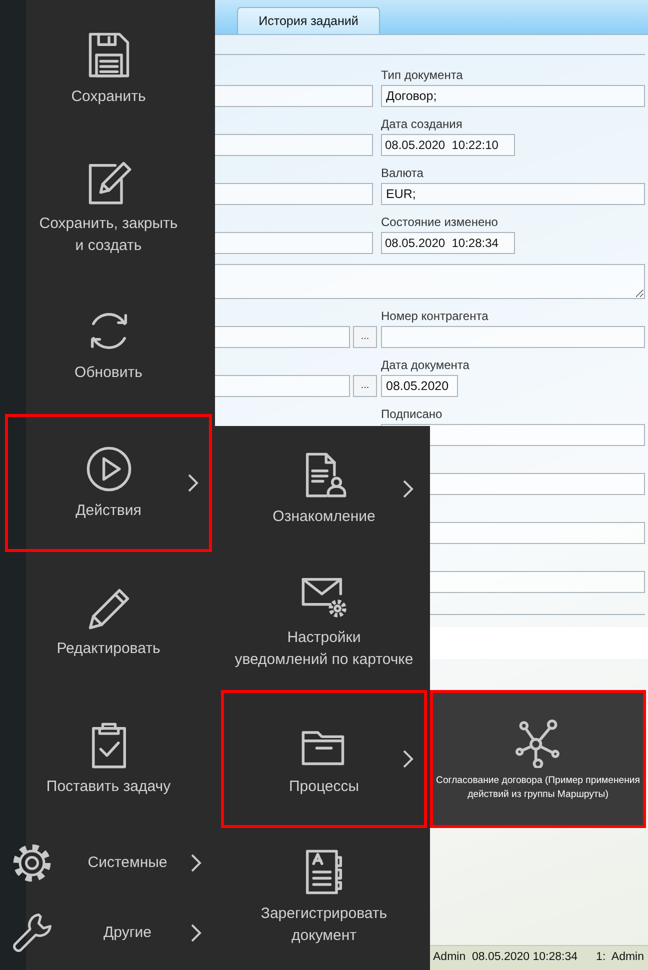  I want to click on field-label: Подписано, so click(412, 415).